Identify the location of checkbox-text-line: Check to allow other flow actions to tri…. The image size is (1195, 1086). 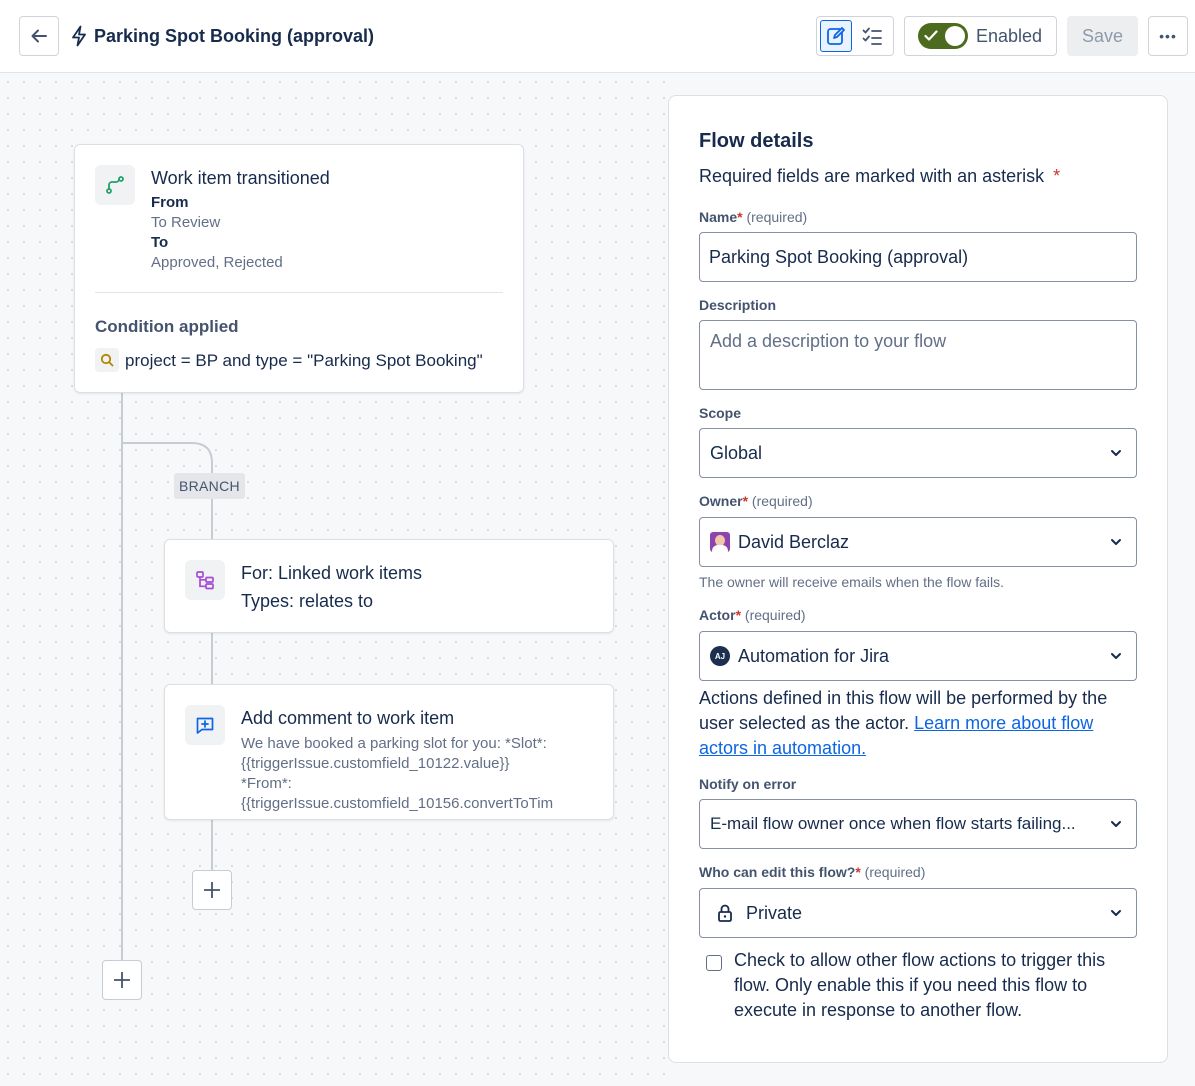
(920, 960).